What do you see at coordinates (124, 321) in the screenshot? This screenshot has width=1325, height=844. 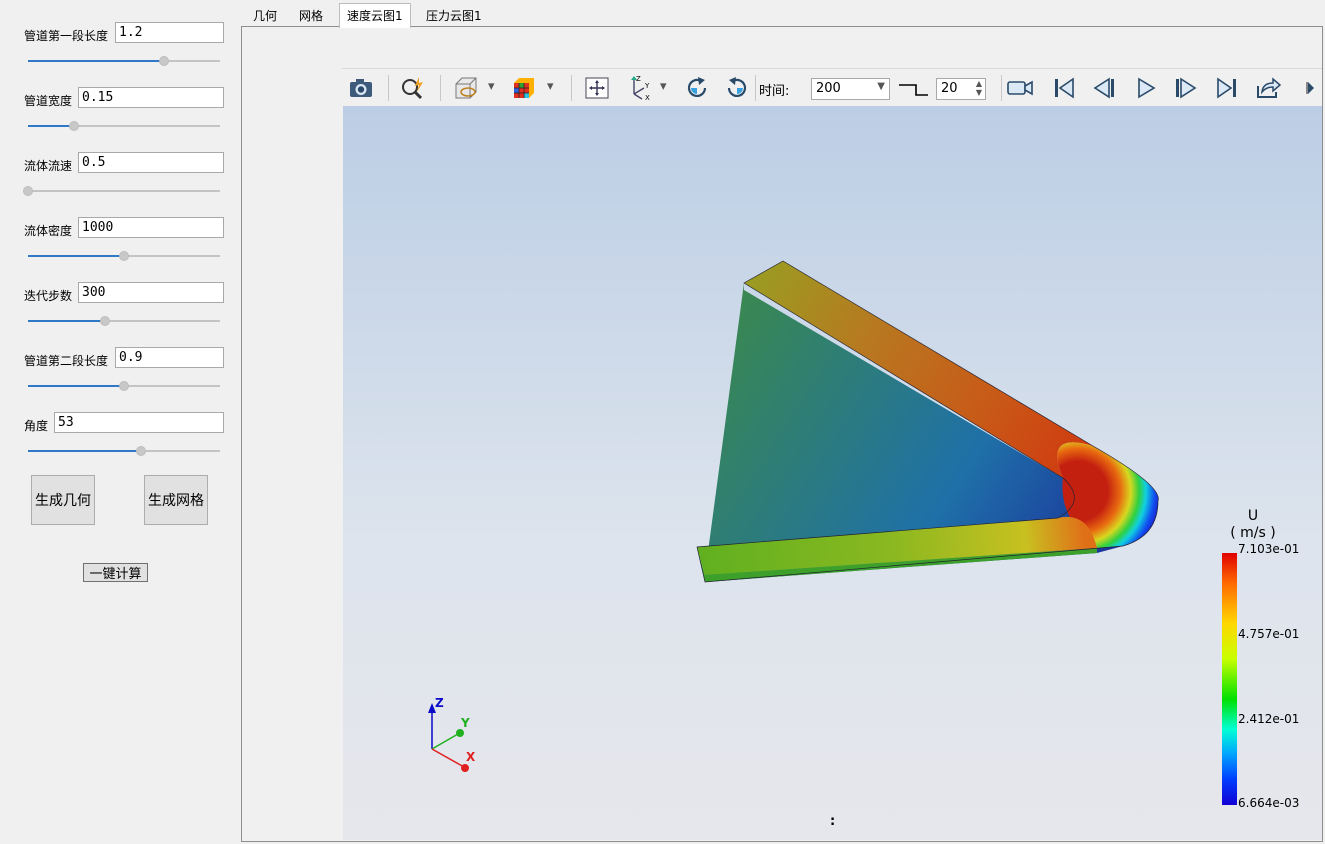 I see `iteration-steps-slider` at bounding box center [124, 321].